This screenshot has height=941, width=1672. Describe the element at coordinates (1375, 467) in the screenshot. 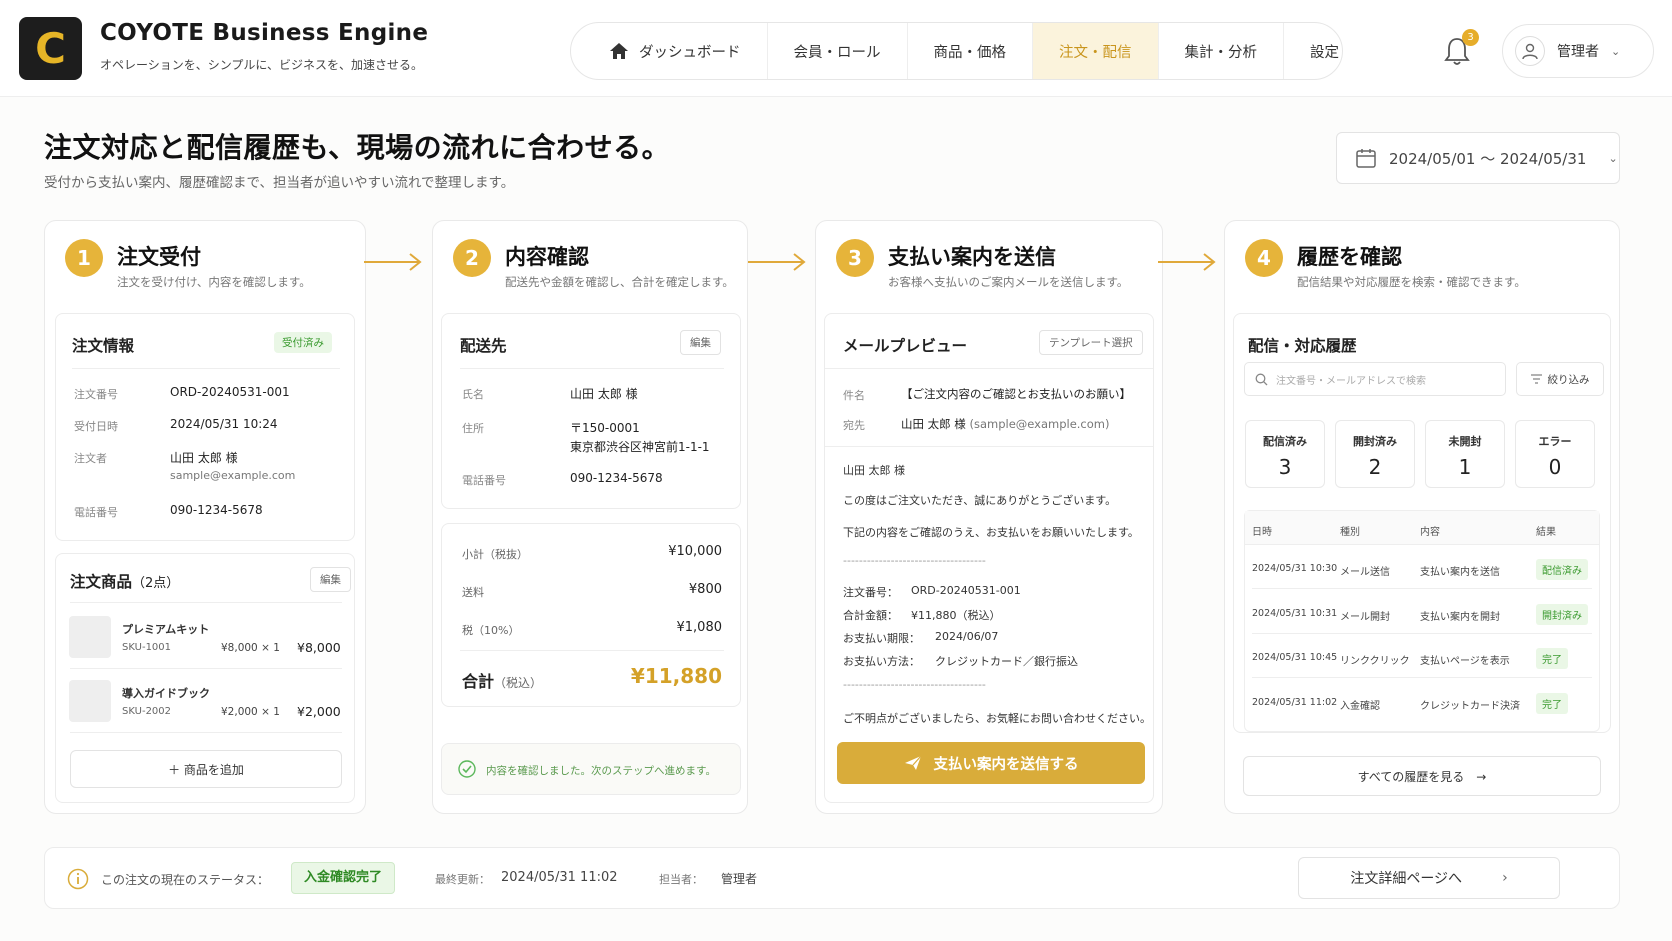

I see `stat-value: 2` at that location.